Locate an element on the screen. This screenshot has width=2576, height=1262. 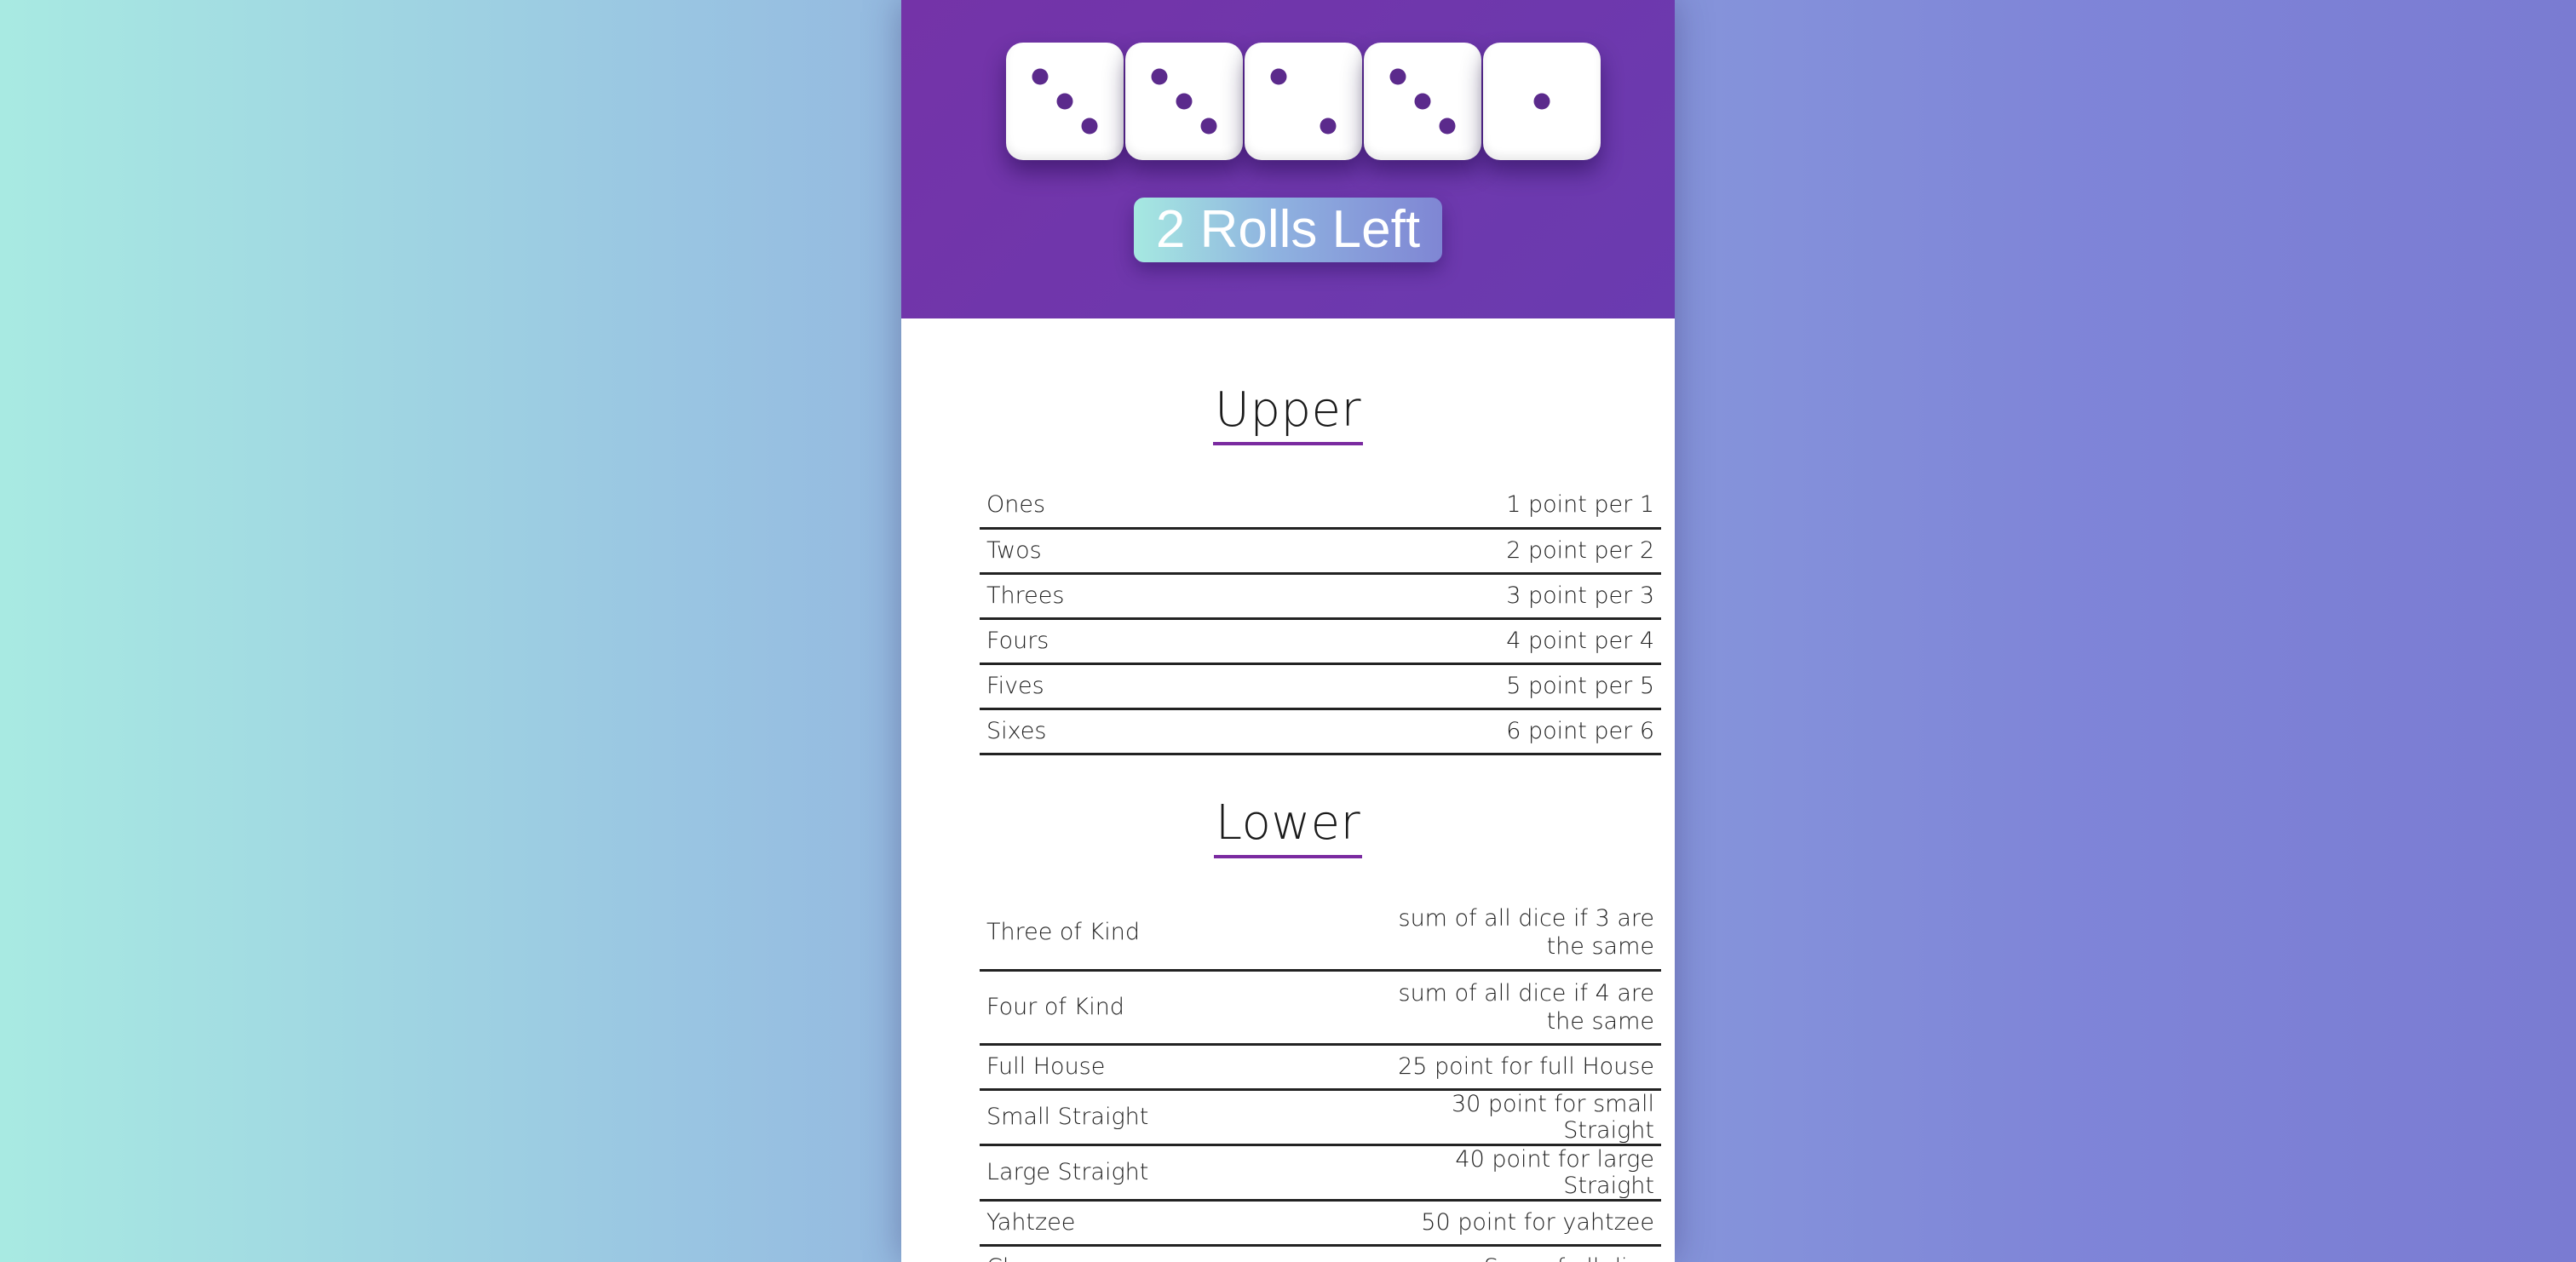
row-description: Sum of all dice is located at coordinates (1514, 1253).